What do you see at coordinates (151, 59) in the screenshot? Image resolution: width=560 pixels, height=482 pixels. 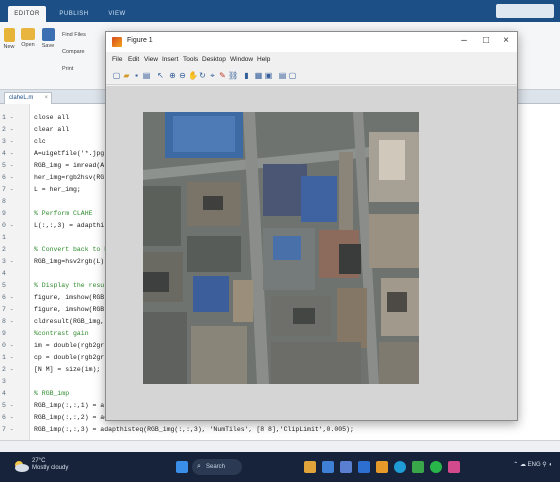 I see `menu-view: View` at bounding box center [151, 59].